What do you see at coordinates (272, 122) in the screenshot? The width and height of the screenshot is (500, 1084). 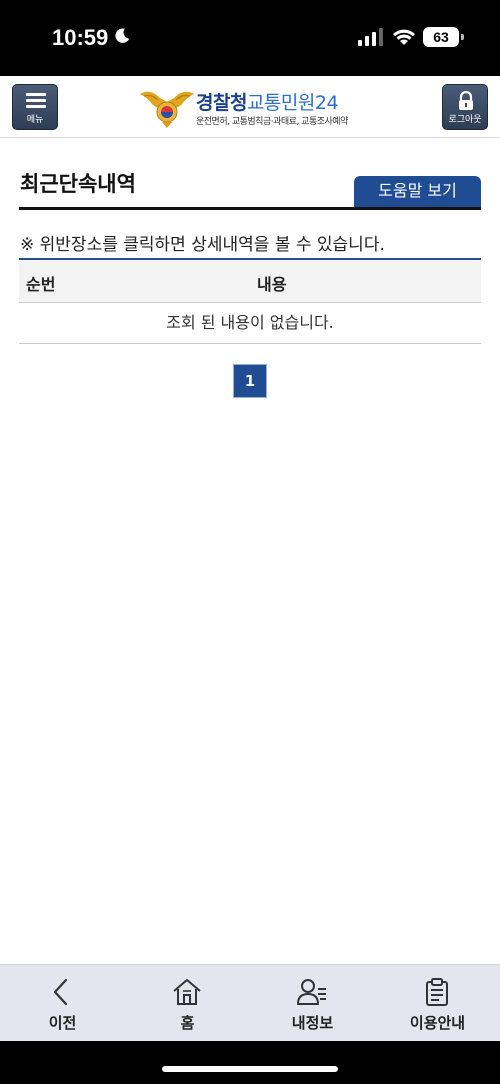 I see `logo-subtitle: 운전면허, 교통범칙금·과태료, 교통조사예약` at bounding box center [272, 122].